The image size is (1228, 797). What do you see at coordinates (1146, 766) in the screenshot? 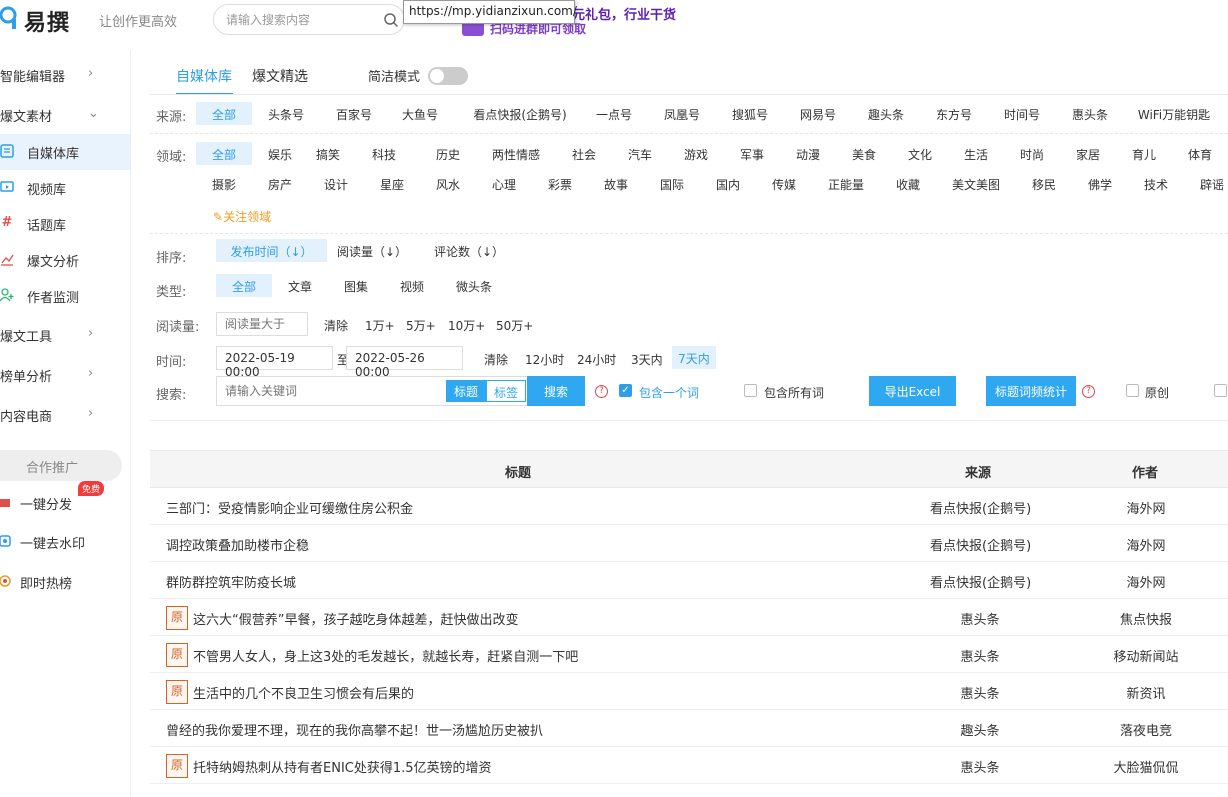
I see `row-author: 大脸猫侃侃` at bounding box center [1146, 766].